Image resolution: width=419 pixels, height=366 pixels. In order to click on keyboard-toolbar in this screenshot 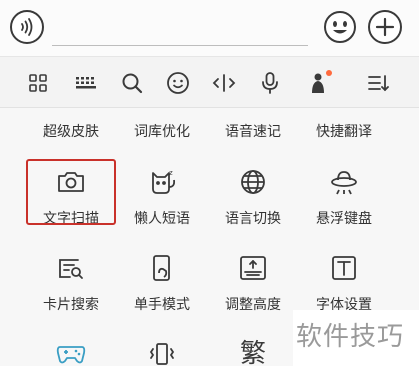, I will do `click(209, 82)`.